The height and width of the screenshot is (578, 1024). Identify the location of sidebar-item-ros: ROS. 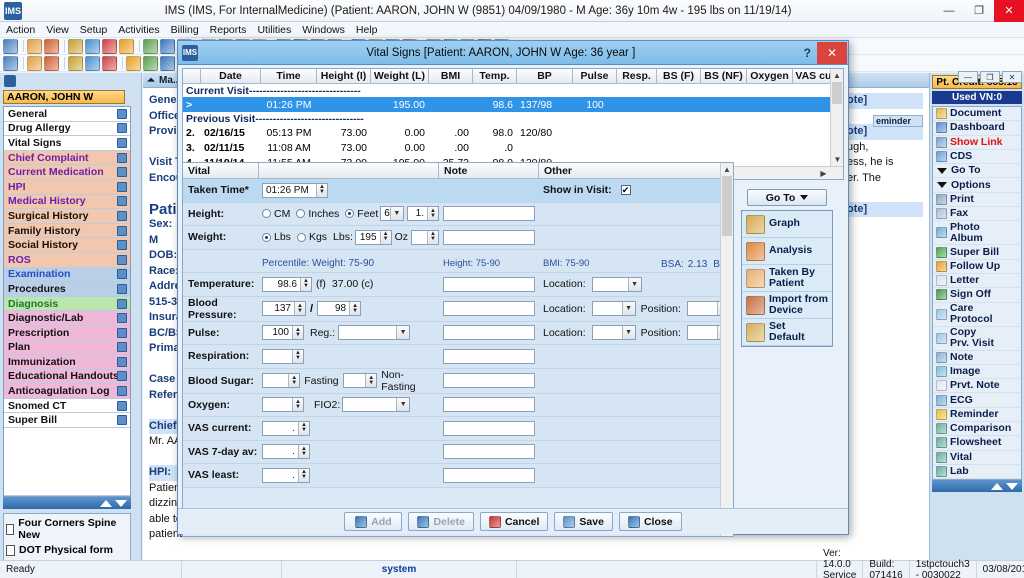
(67, 260).